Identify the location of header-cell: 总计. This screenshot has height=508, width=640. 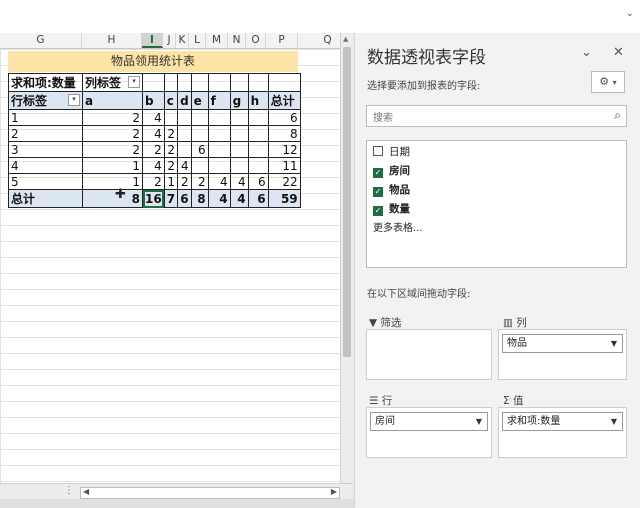
(284, 100).